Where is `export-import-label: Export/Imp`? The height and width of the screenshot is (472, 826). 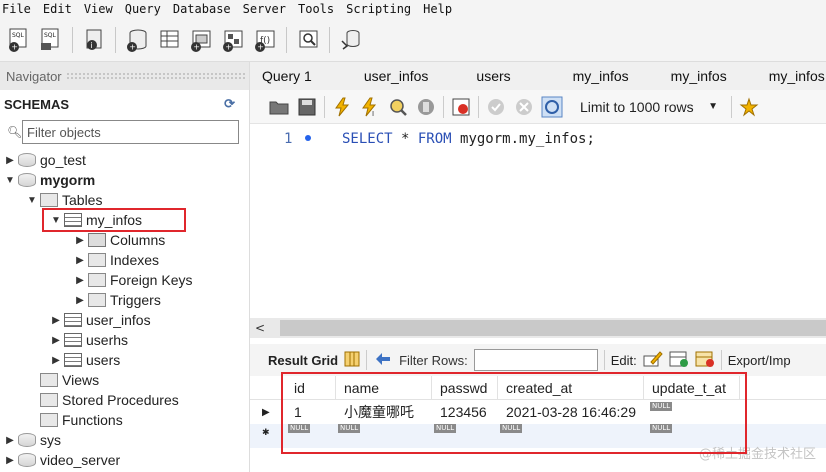
export-import-label: Export/Imp is located at coordinates (759, 360).